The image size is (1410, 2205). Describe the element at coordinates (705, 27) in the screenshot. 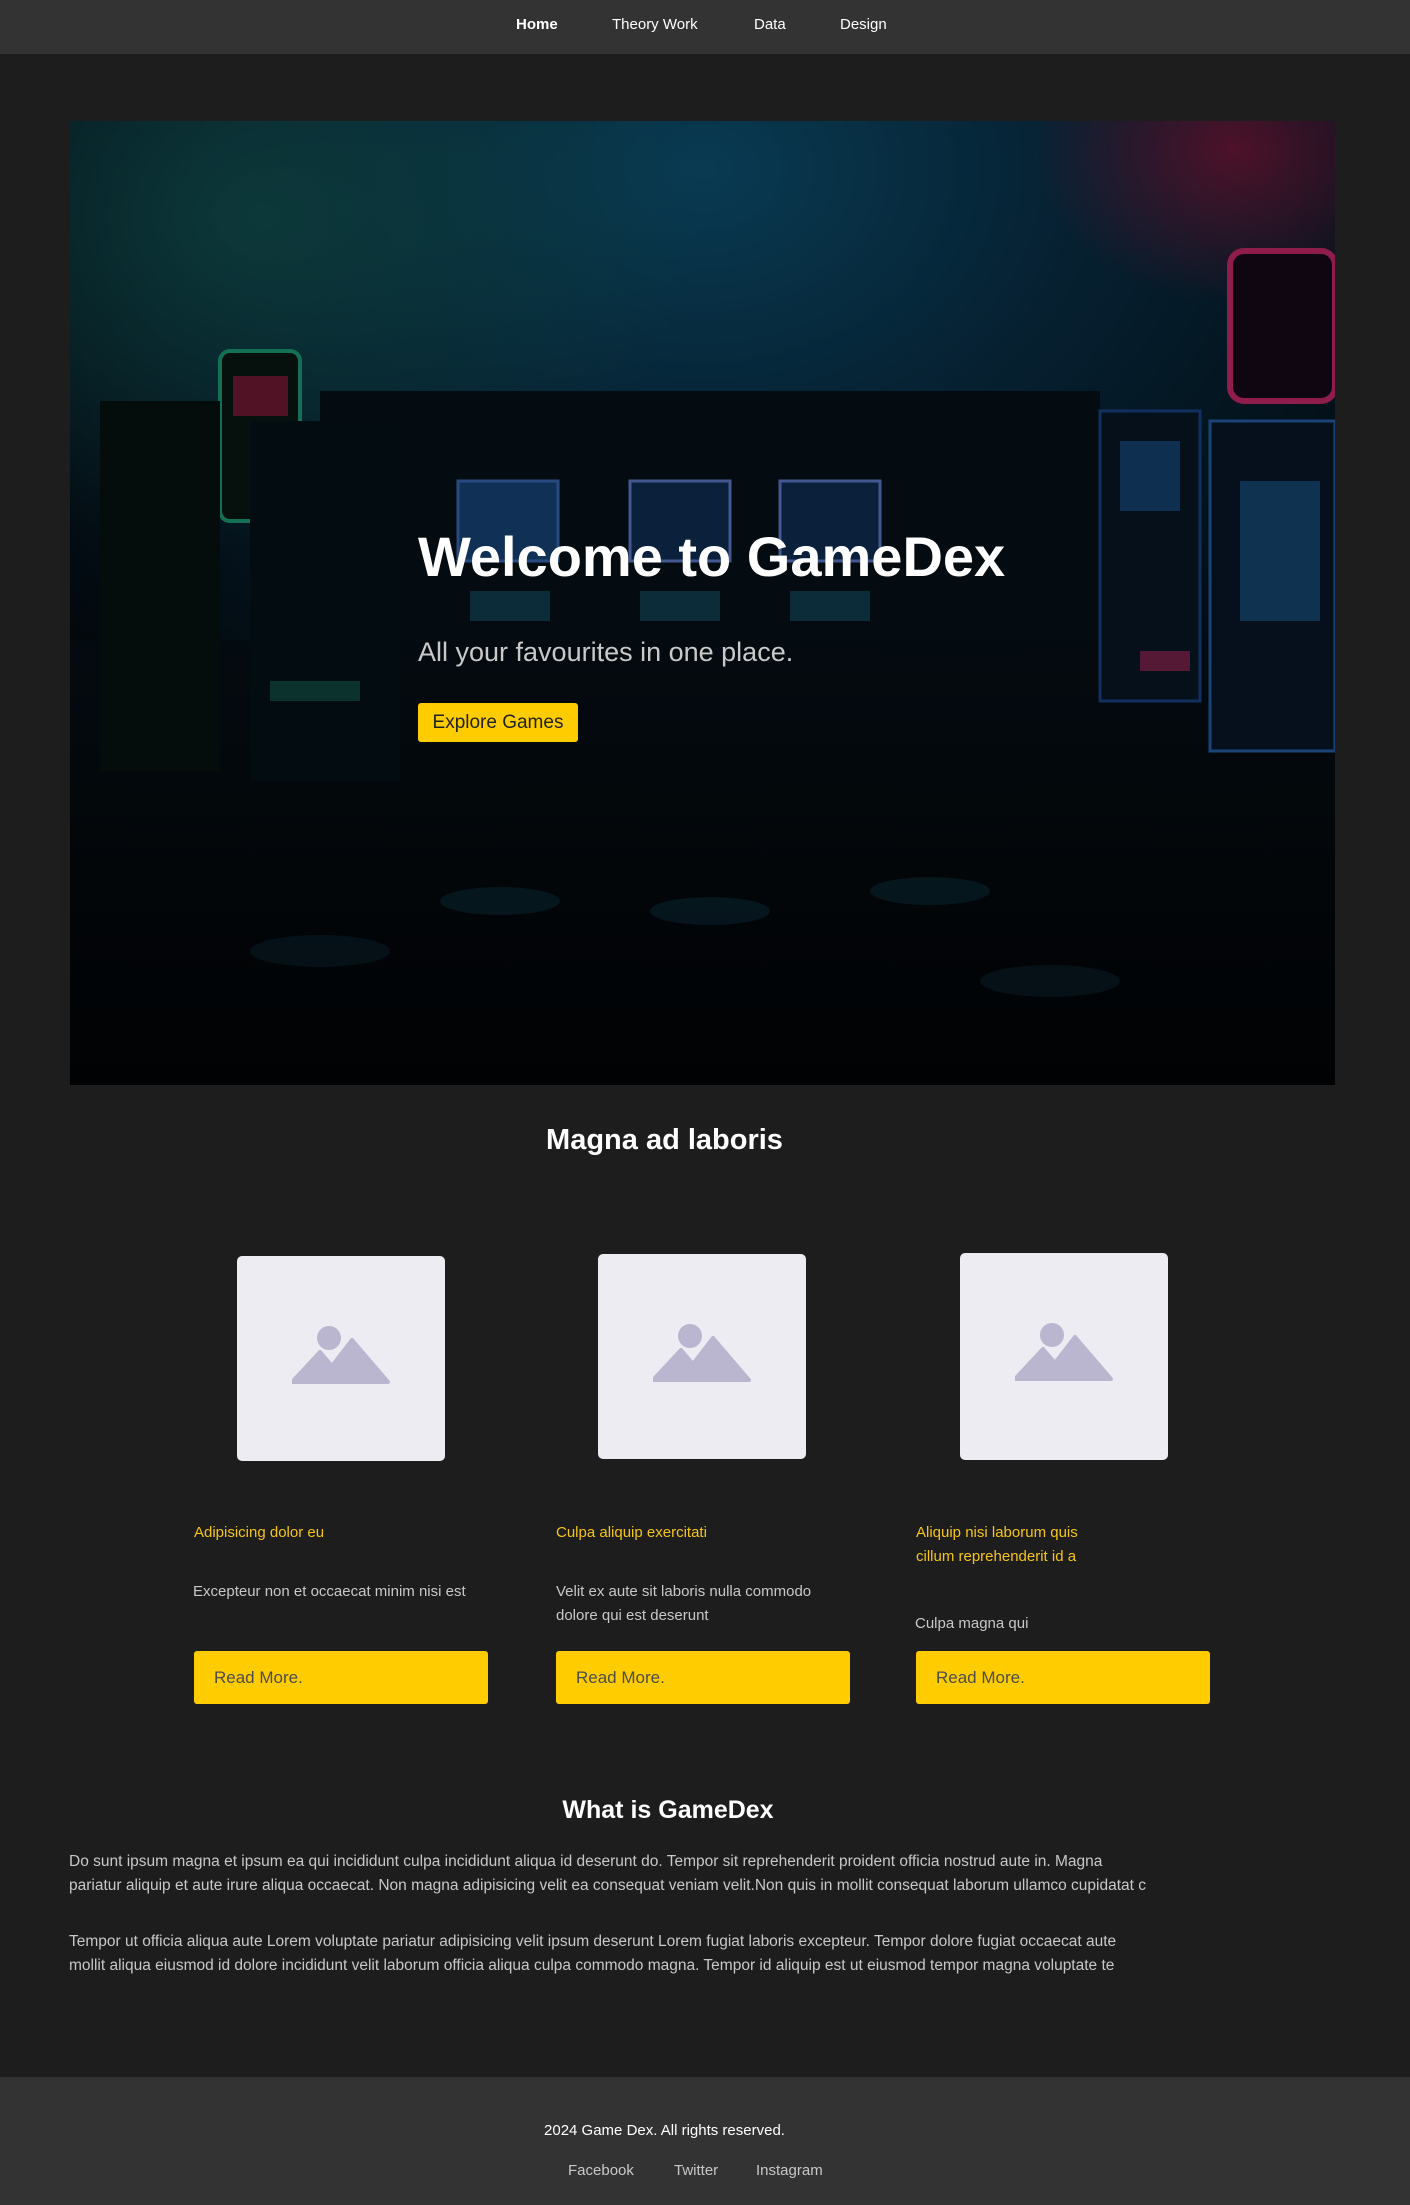

I see `top-nav: Home Theory Work Data Design` at that location.